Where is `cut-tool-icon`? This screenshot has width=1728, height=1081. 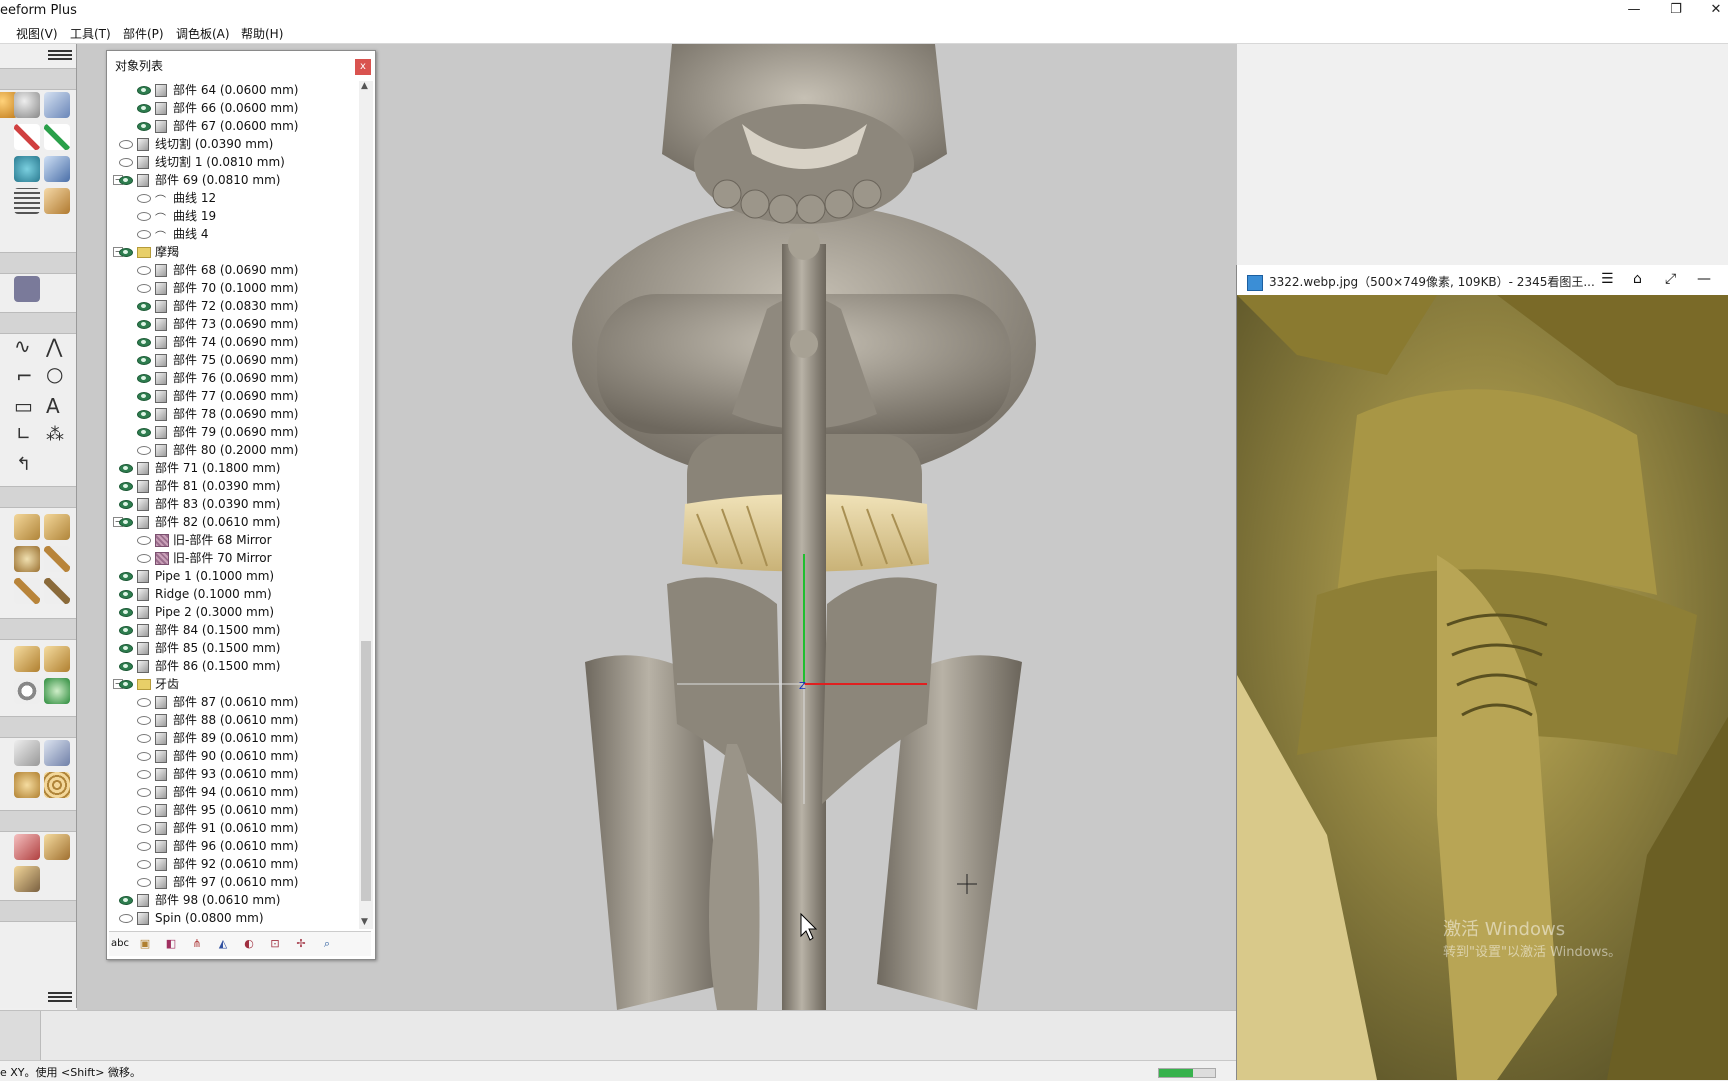
cut-tool-icon is located at coordinates (27, 847).